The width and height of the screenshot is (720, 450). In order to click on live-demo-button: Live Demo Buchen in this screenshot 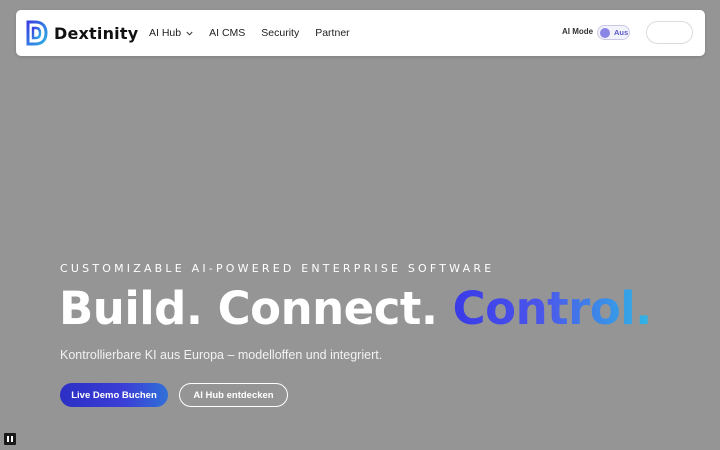, I will do `click(114, 395)`.